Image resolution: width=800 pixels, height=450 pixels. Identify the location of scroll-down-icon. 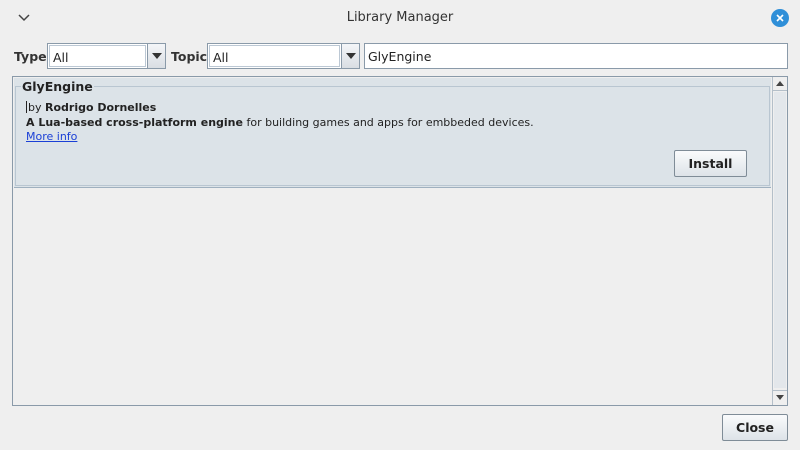
(780, 397).